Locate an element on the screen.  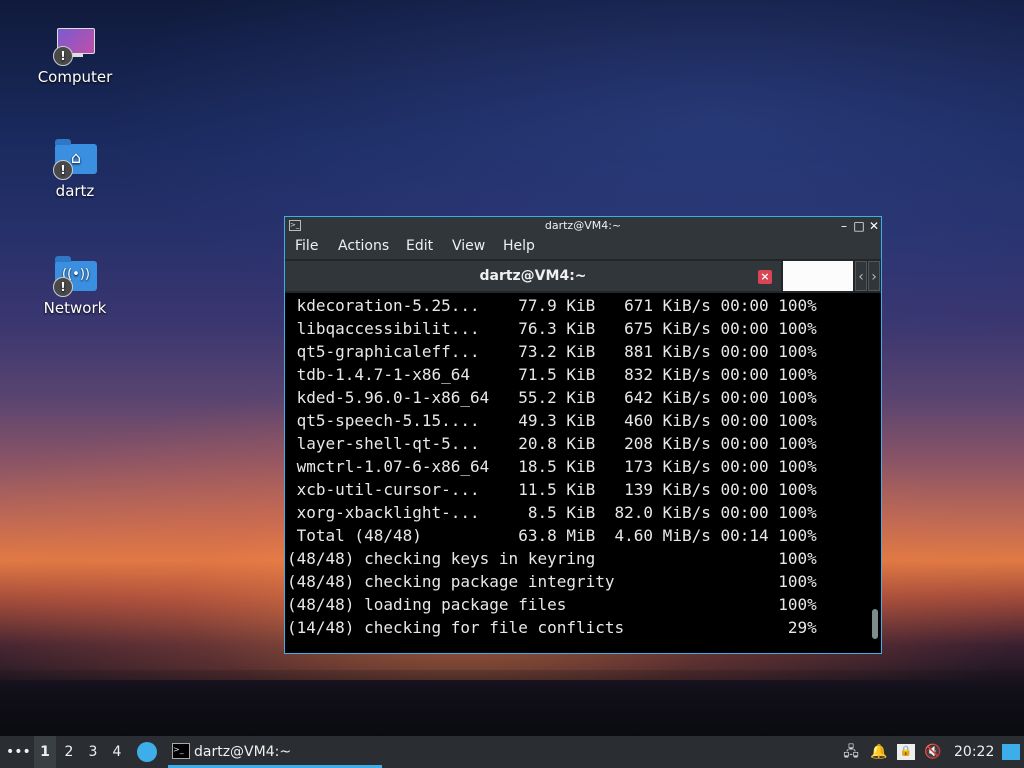
tab-scroll-left-icon: ‹ is located at coordinates (861, 276).